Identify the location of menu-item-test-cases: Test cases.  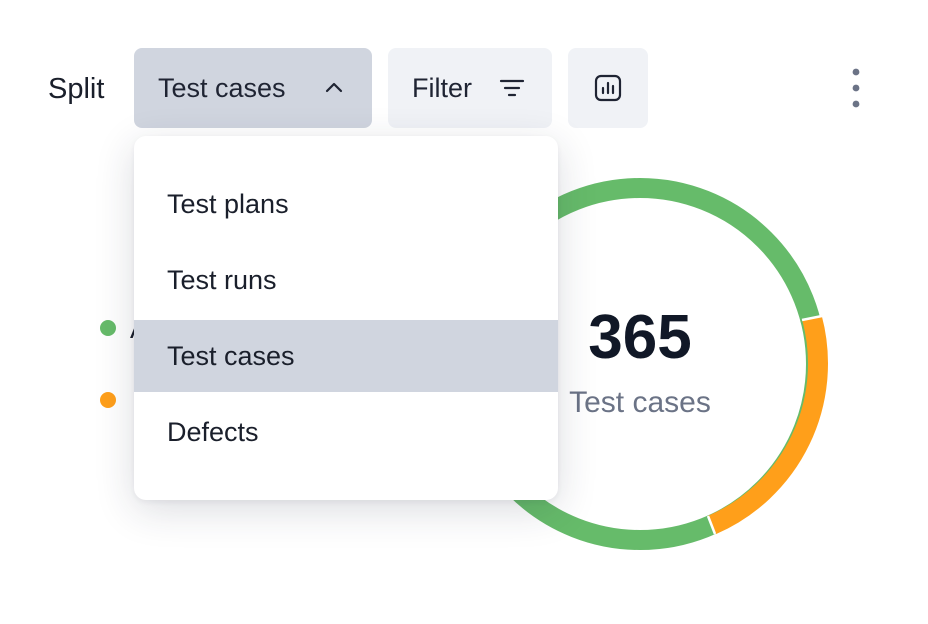
(346, 356).